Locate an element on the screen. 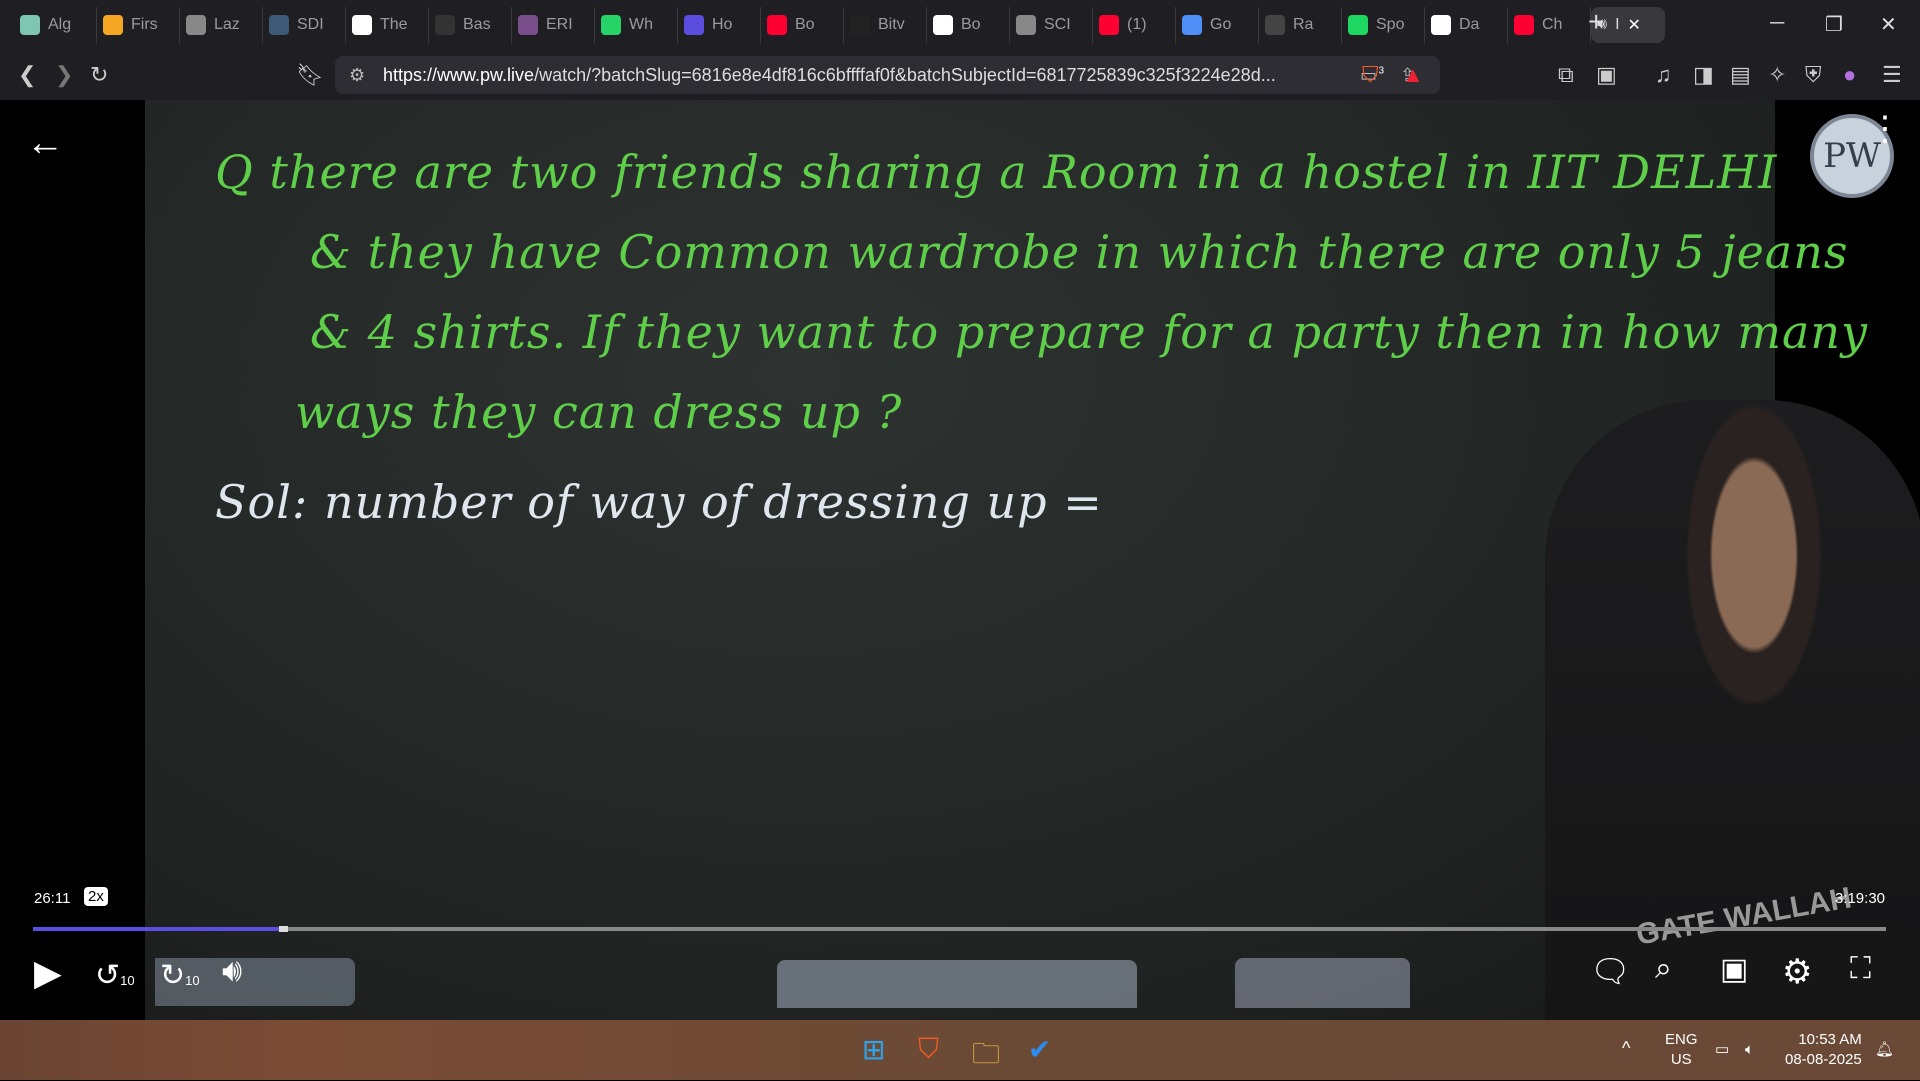  play-button: ▶ is located at coordinates (48, 973).